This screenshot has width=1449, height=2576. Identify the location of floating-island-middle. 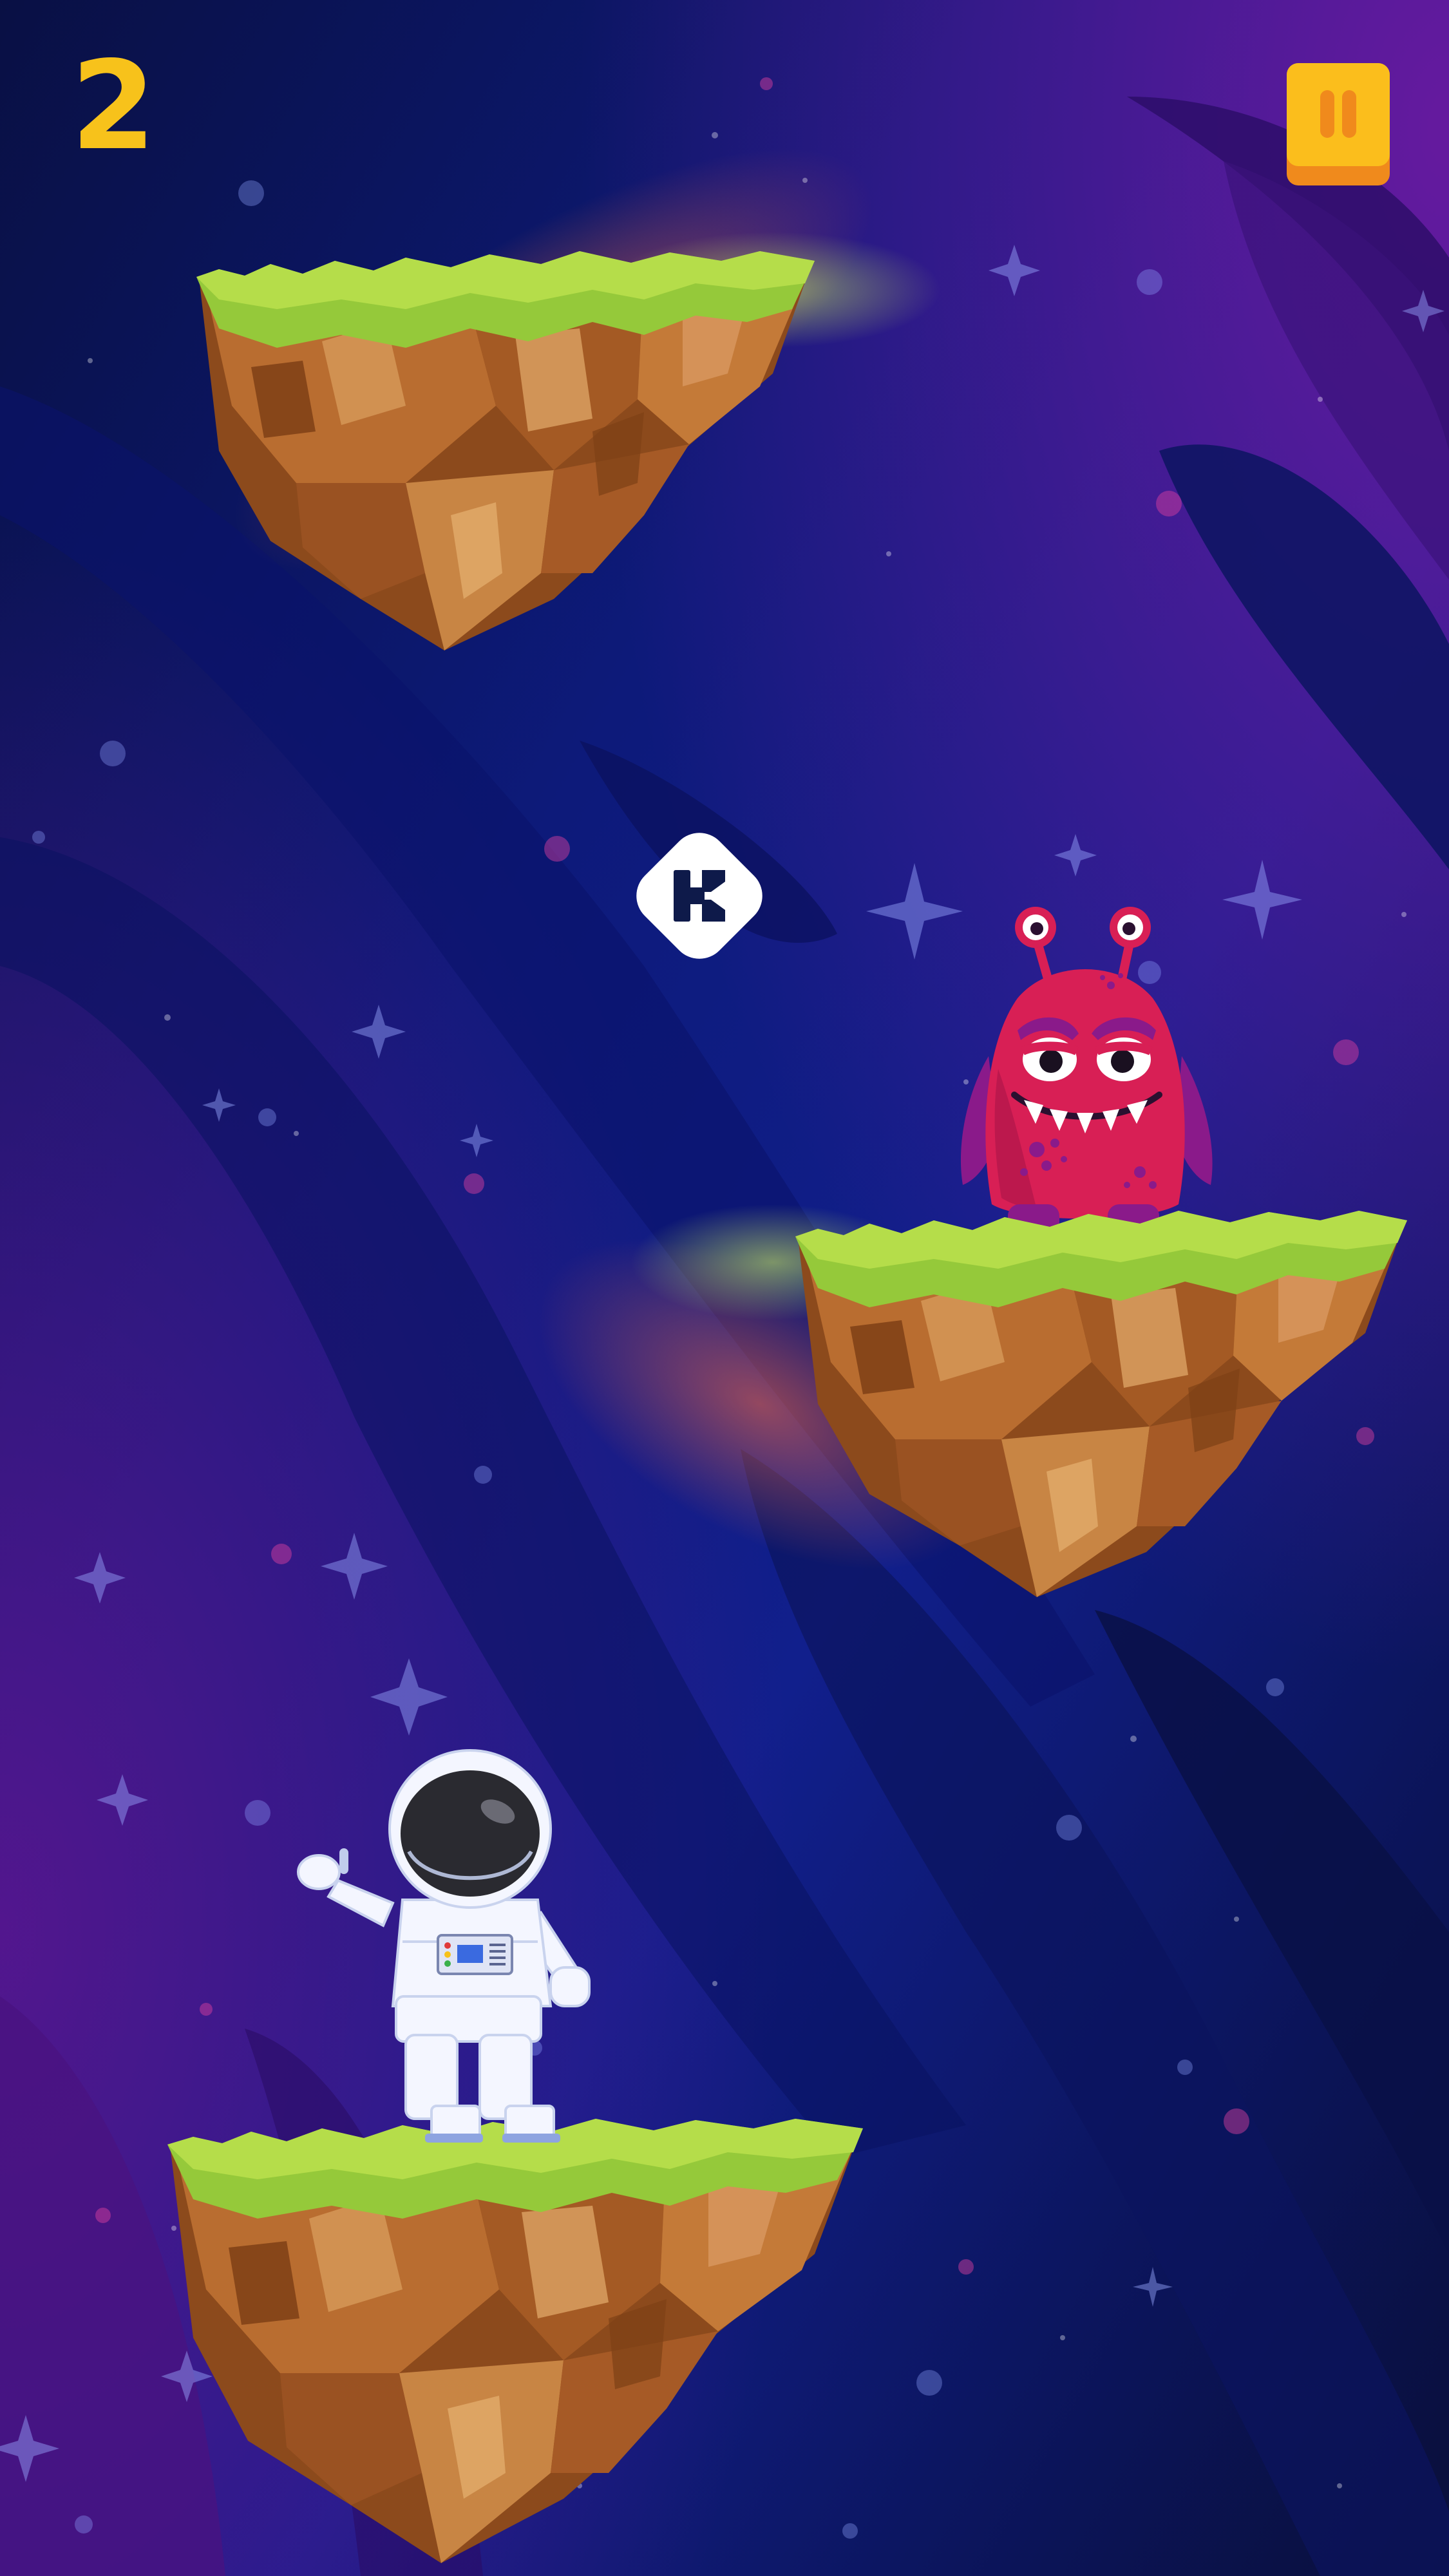
(1101, 1404).